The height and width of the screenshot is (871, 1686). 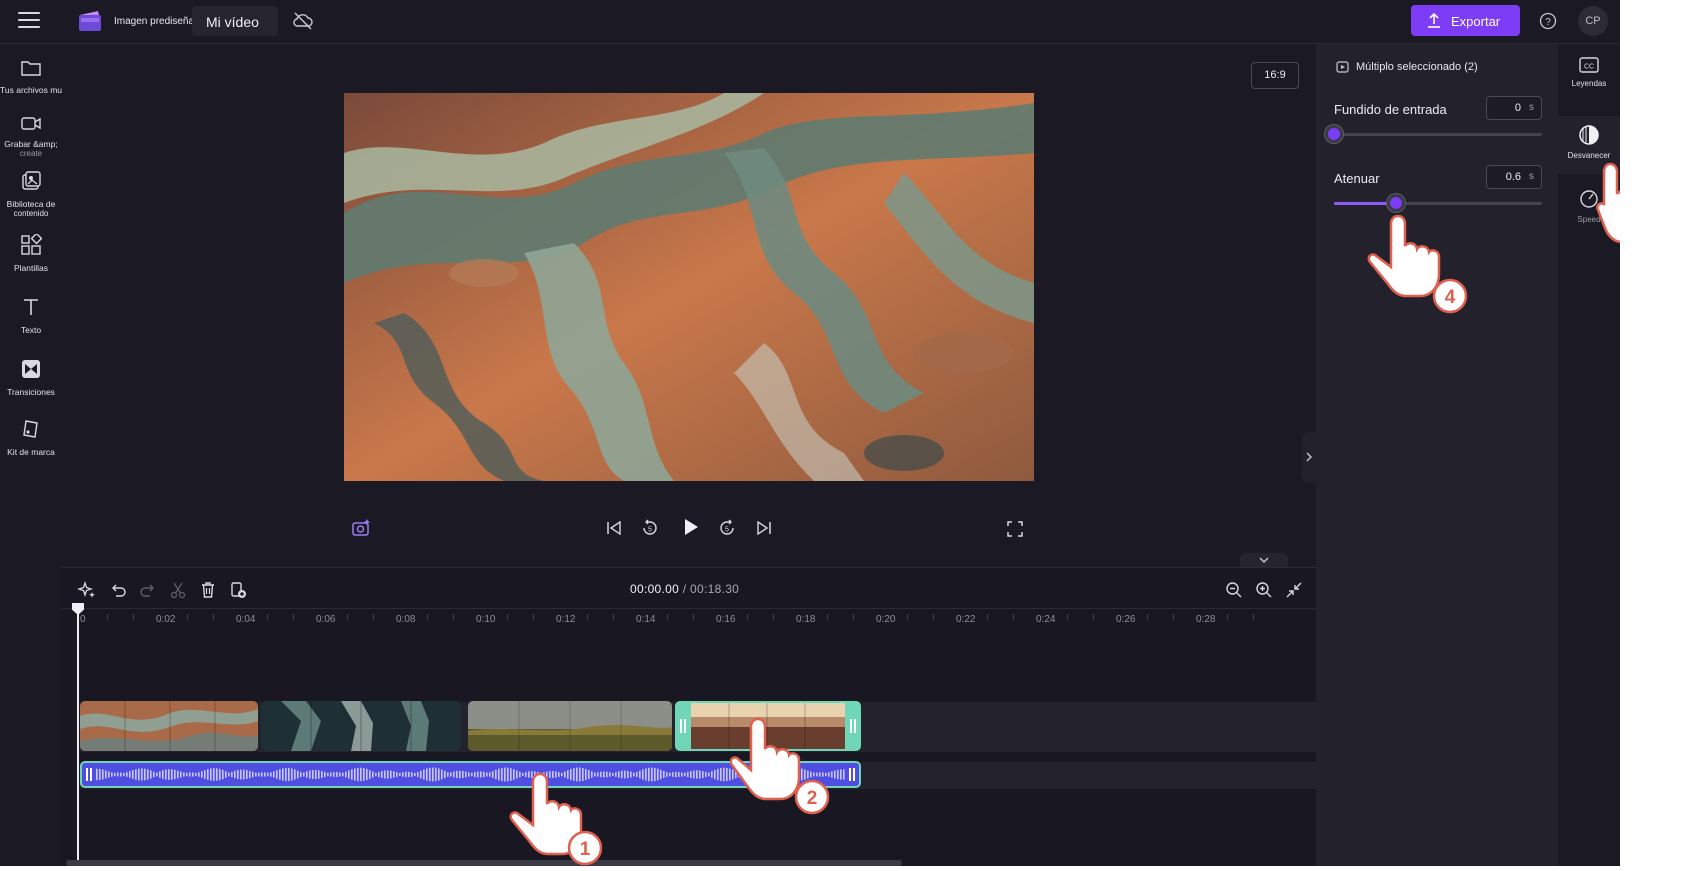 What do you see at coordinates (1206, 619) in the screenshot?
I see `ruler-tick-label: 0:28` at bounding box center [1206, 619].